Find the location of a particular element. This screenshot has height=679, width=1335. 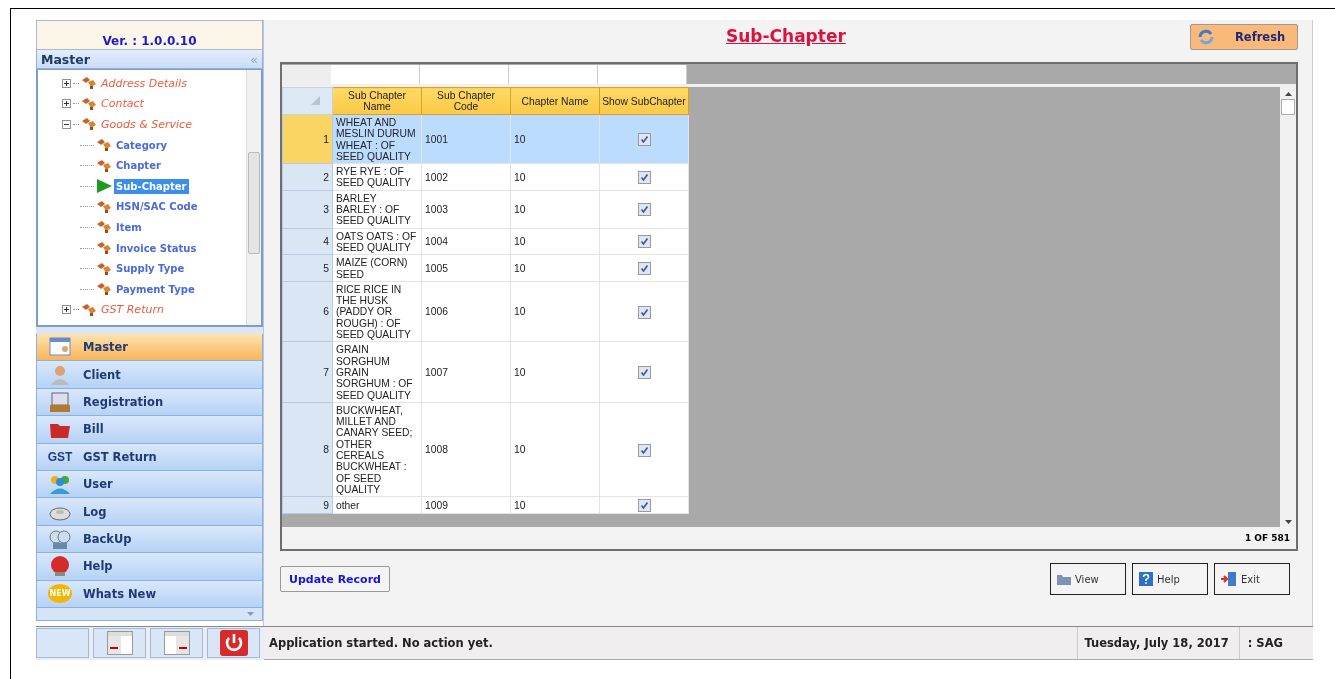

tree-item: Chapter is located at coordinates (138, 166).